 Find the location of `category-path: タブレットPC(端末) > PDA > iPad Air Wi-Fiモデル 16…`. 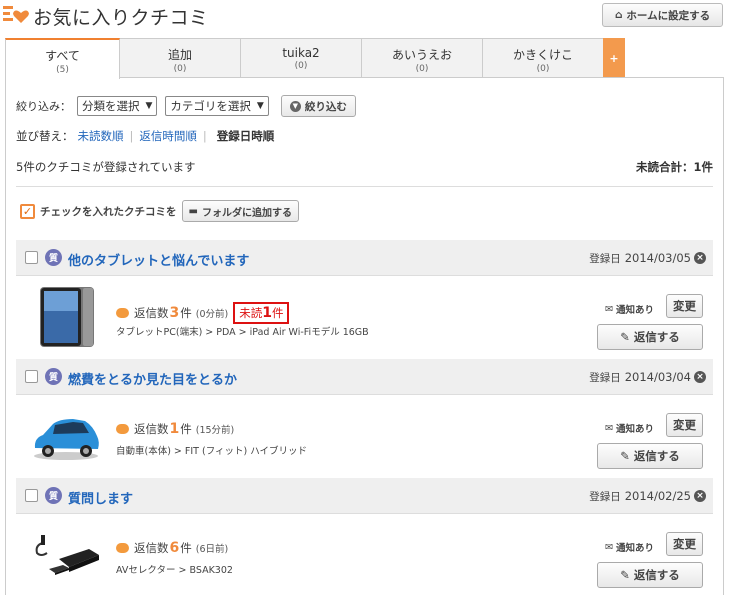

category-path: タブレットPC(端末) > PDA > iPad Air Wi-Fiモデル 16… is located at coordinates (242, 332).